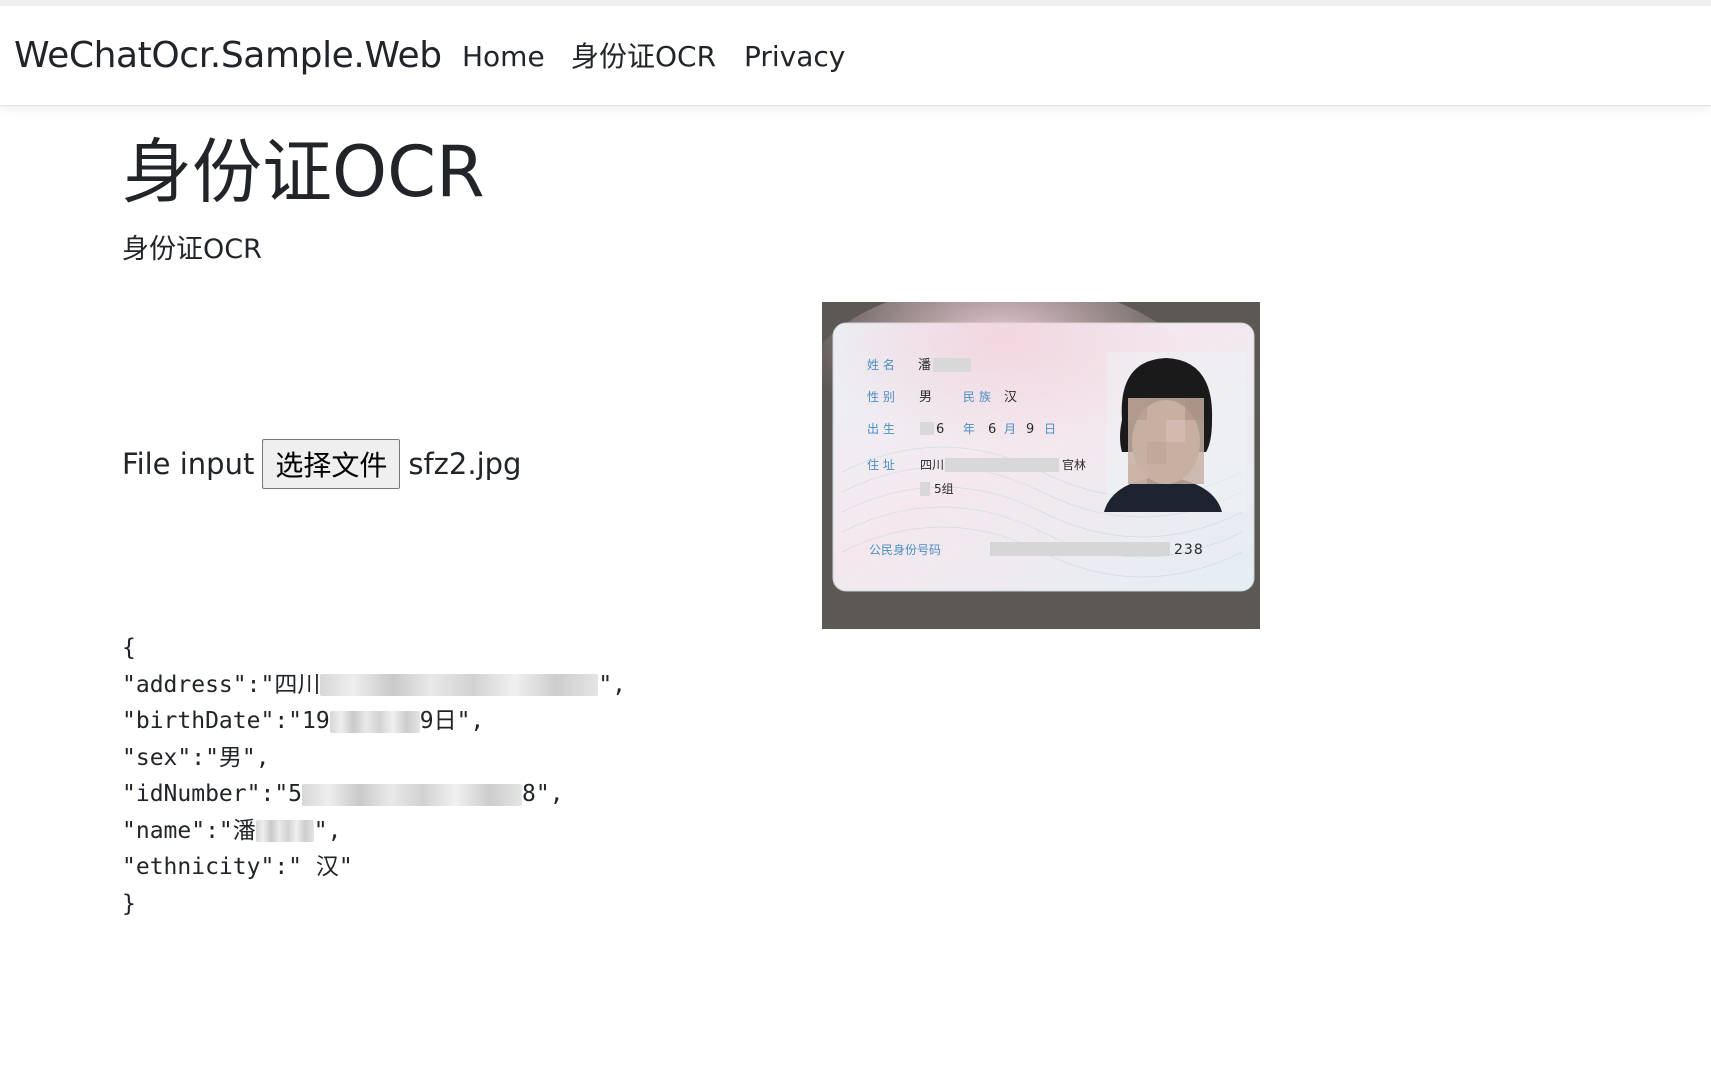 The image size is (1711, 1083). Describe the element at coordinates (470, 721) in the screenshot. I see `json-birthdate-close: ",` at that location.